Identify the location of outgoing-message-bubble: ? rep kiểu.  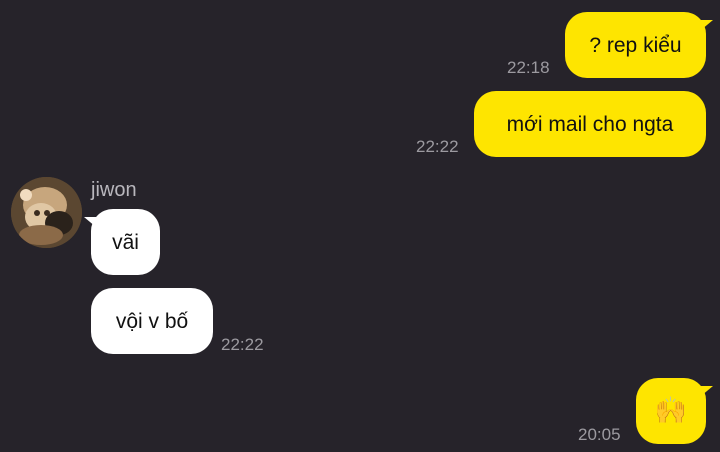
(639, 45).